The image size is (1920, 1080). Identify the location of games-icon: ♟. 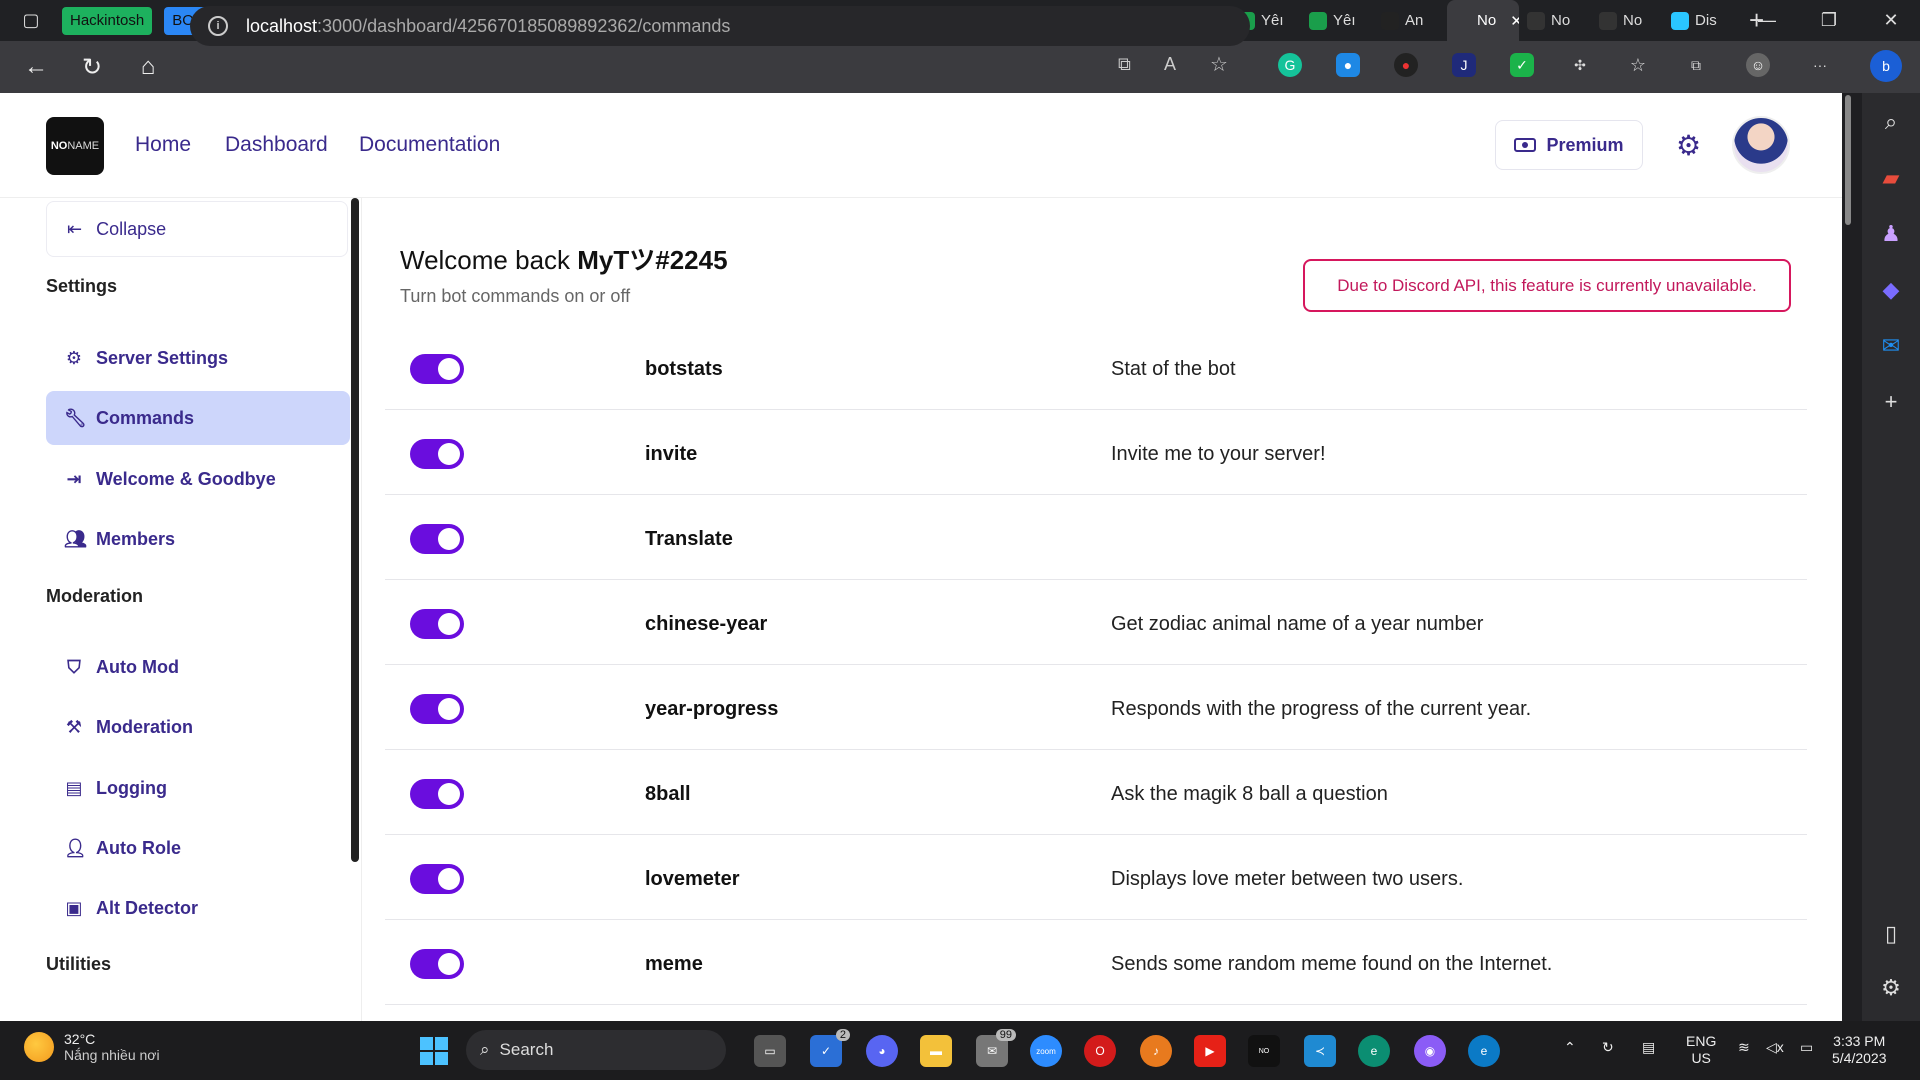
(1891, 234).